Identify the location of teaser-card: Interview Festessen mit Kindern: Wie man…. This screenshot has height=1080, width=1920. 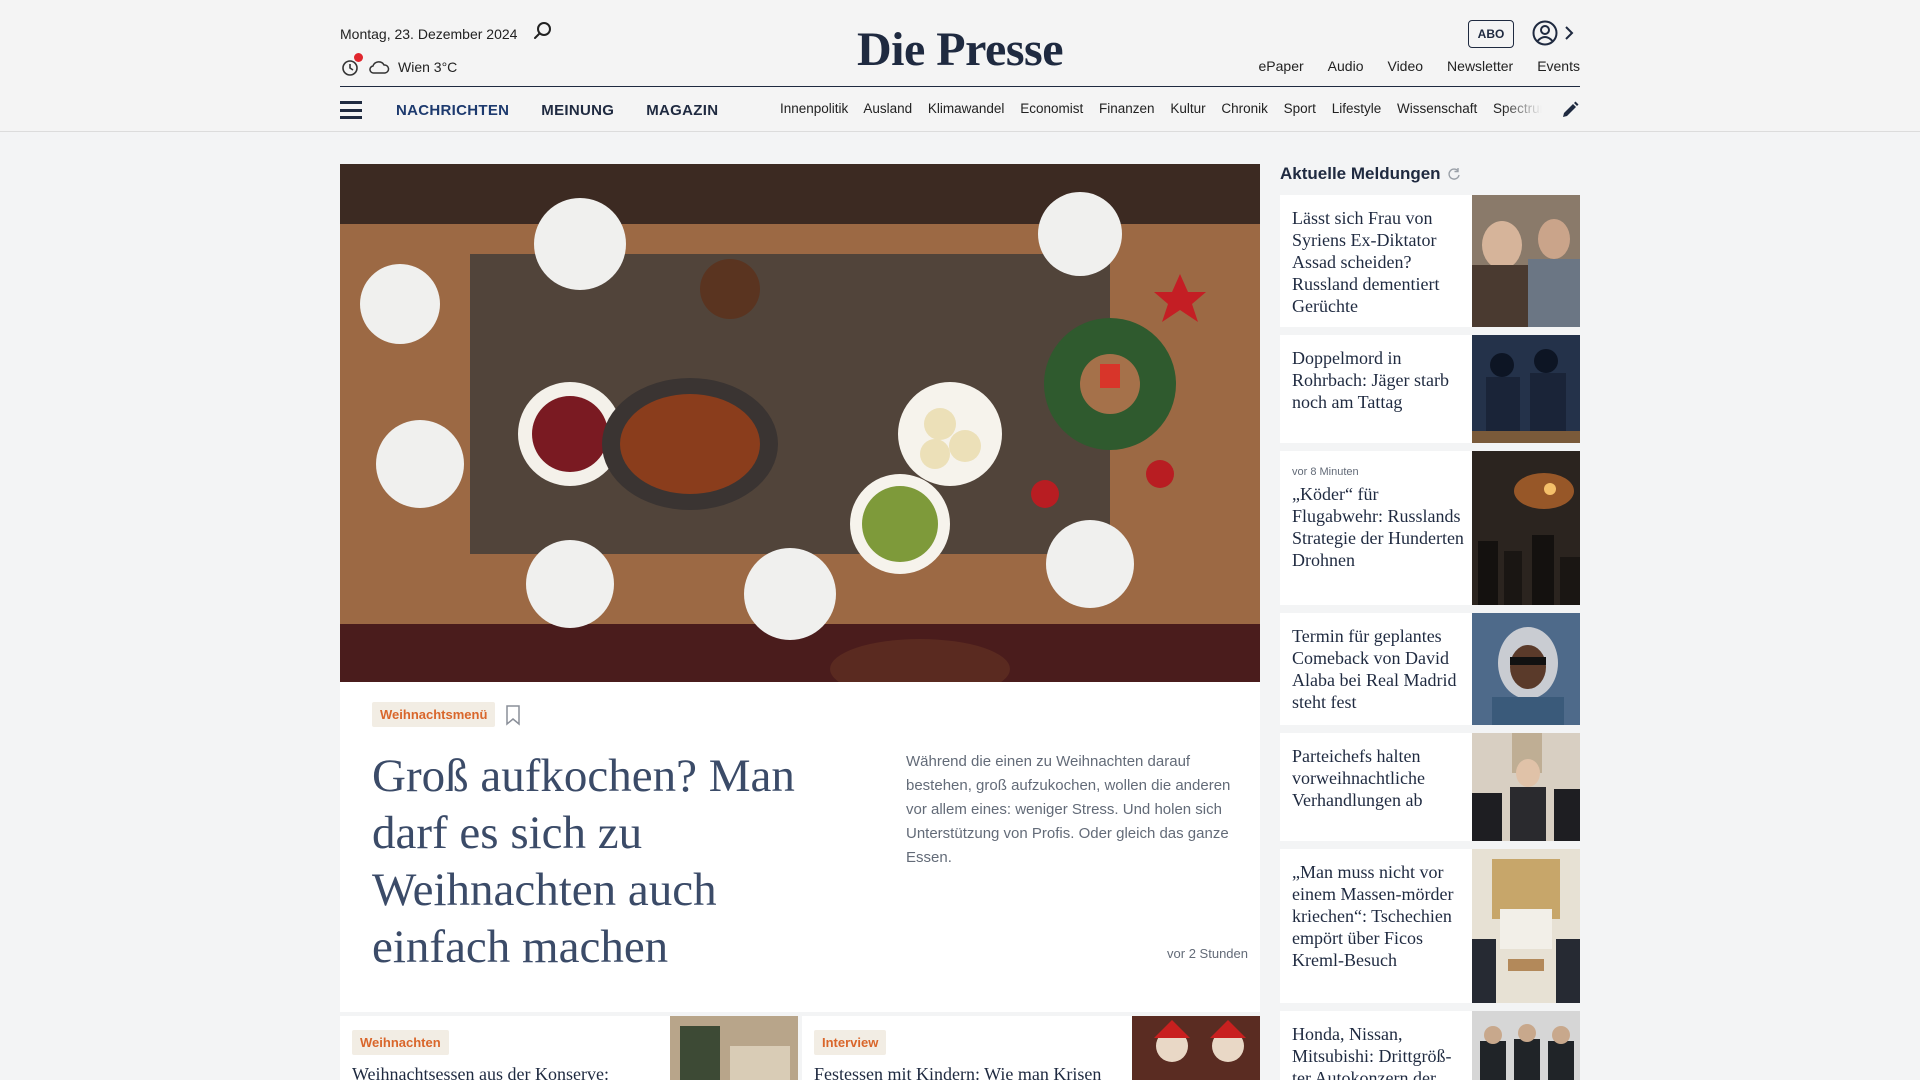
(1031, 1048).